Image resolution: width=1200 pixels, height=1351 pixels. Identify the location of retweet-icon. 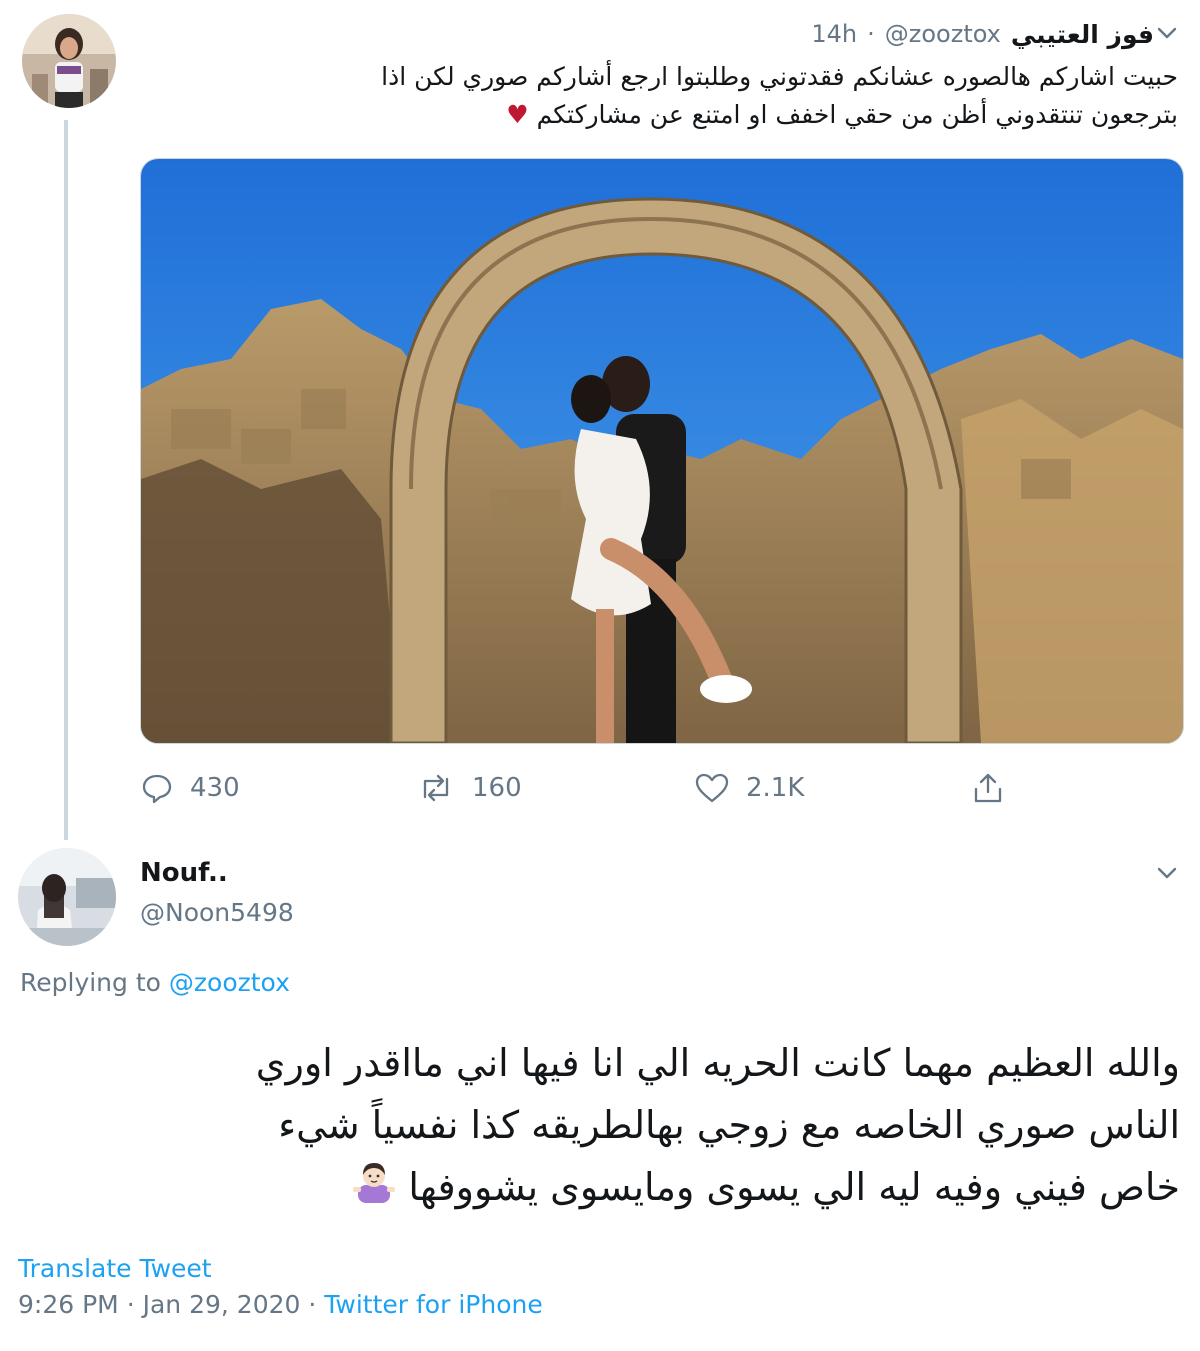
(436, 788).